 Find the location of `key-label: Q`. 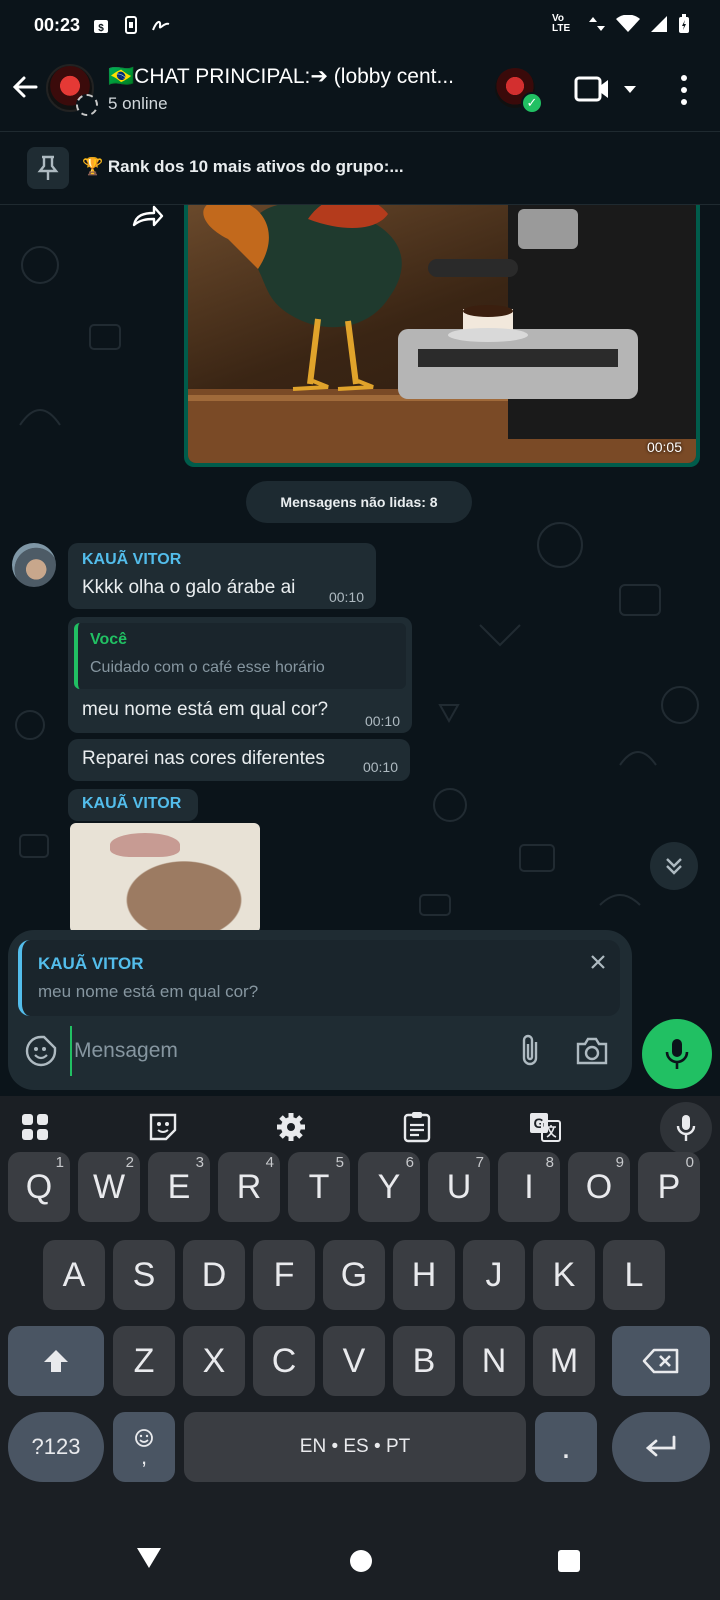

key-label: Q is located at coordinates (39, 1186).